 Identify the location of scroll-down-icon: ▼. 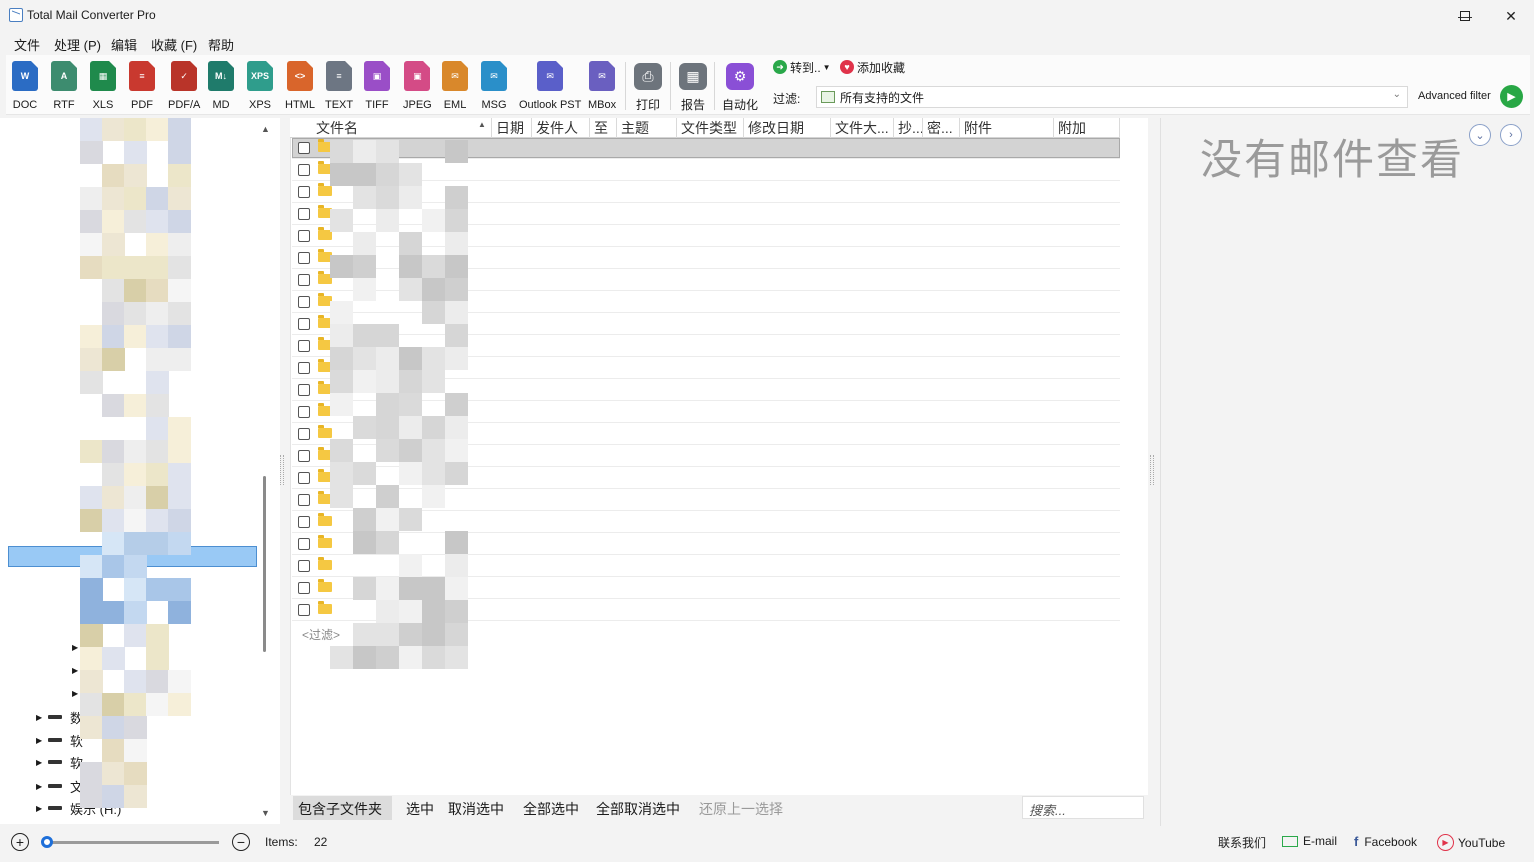
(265, 813).